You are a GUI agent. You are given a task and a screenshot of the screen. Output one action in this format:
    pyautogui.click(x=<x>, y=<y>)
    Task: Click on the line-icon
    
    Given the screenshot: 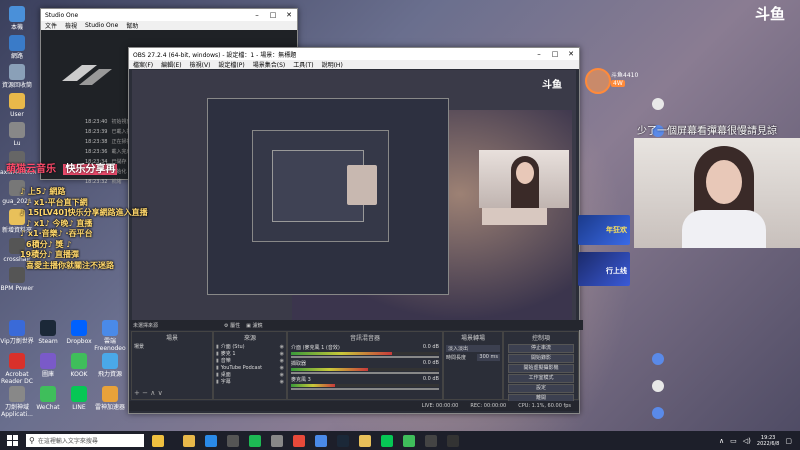 What is the action you would take?
    pyautogui.click(x=387, y=440)
    